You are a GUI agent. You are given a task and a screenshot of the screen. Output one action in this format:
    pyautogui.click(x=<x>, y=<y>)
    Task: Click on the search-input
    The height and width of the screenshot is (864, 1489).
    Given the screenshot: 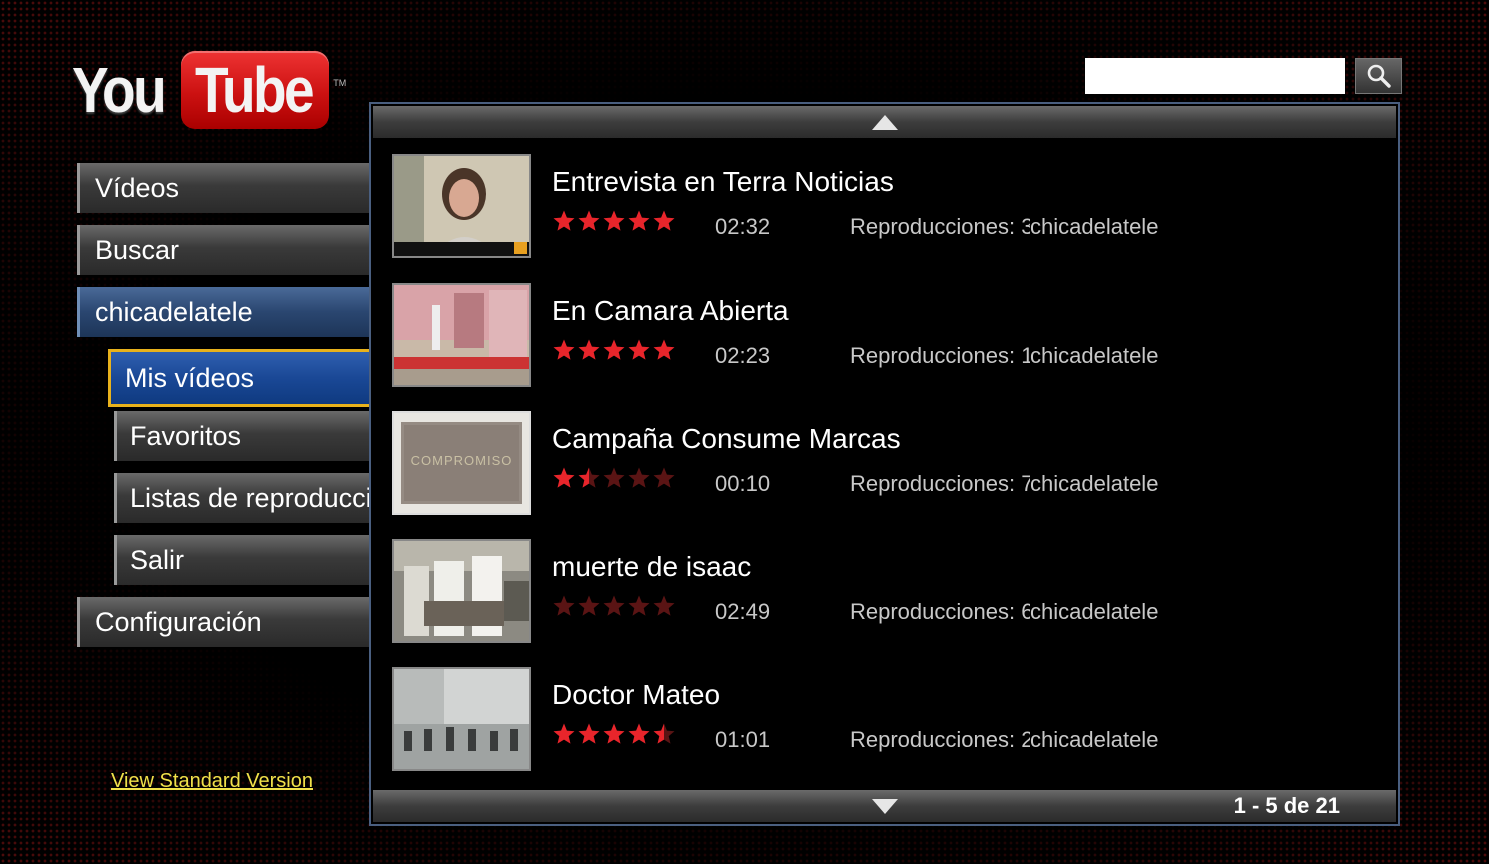 What is the action you would take?
    pyautogui.click(x=1215, y=76)
    